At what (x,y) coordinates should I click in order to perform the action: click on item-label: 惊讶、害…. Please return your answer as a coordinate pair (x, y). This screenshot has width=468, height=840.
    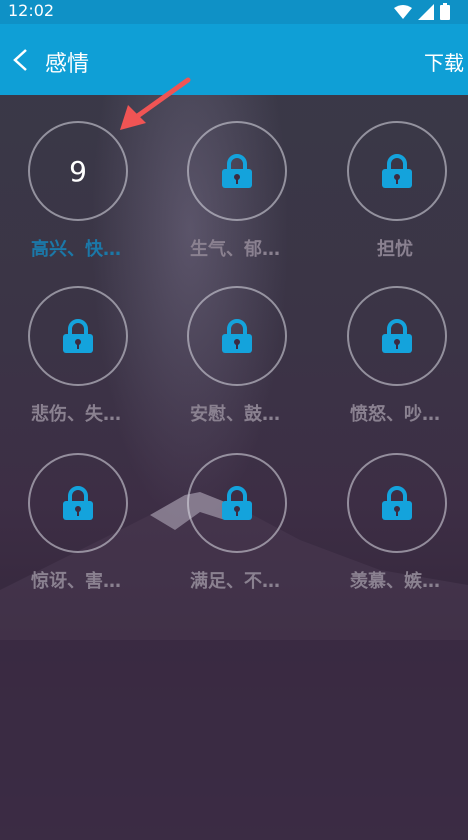
    Looking at the image, I should click on (76, 581).